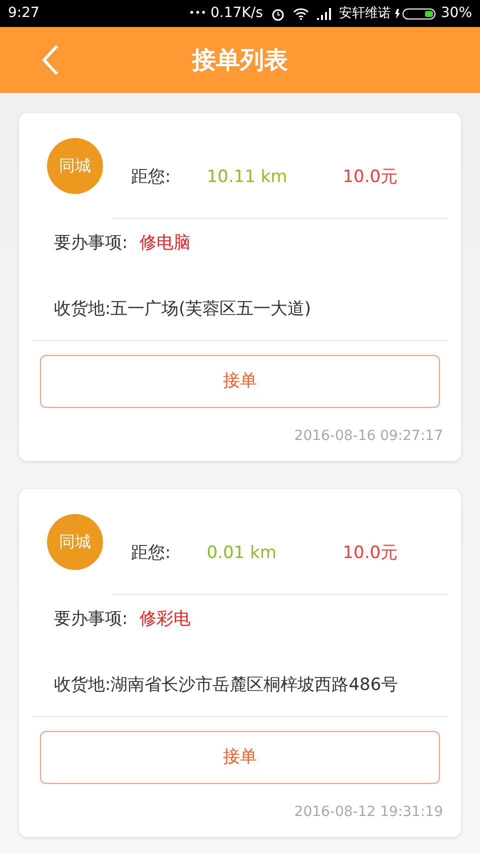 This screenshot has width=480, height=853. What do you see at coordinates (50, 60) in the screenshot?
I see `back-icon` at bounding box center [50, 60].